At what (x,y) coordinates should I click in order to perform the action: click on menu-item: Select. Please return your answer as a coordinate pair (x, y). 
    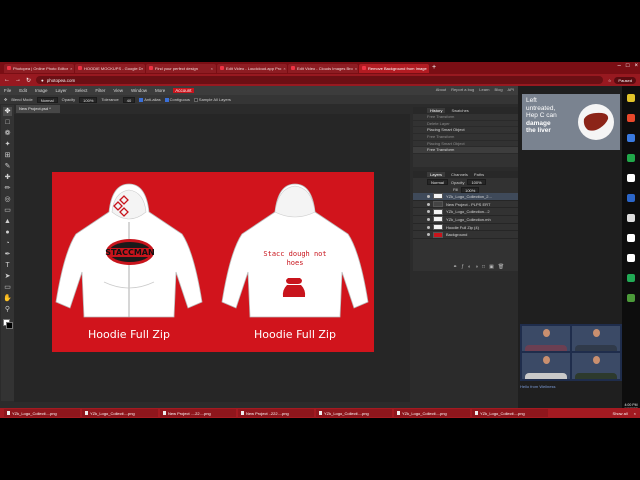
    Looking at the image, I should click on (81, 90).